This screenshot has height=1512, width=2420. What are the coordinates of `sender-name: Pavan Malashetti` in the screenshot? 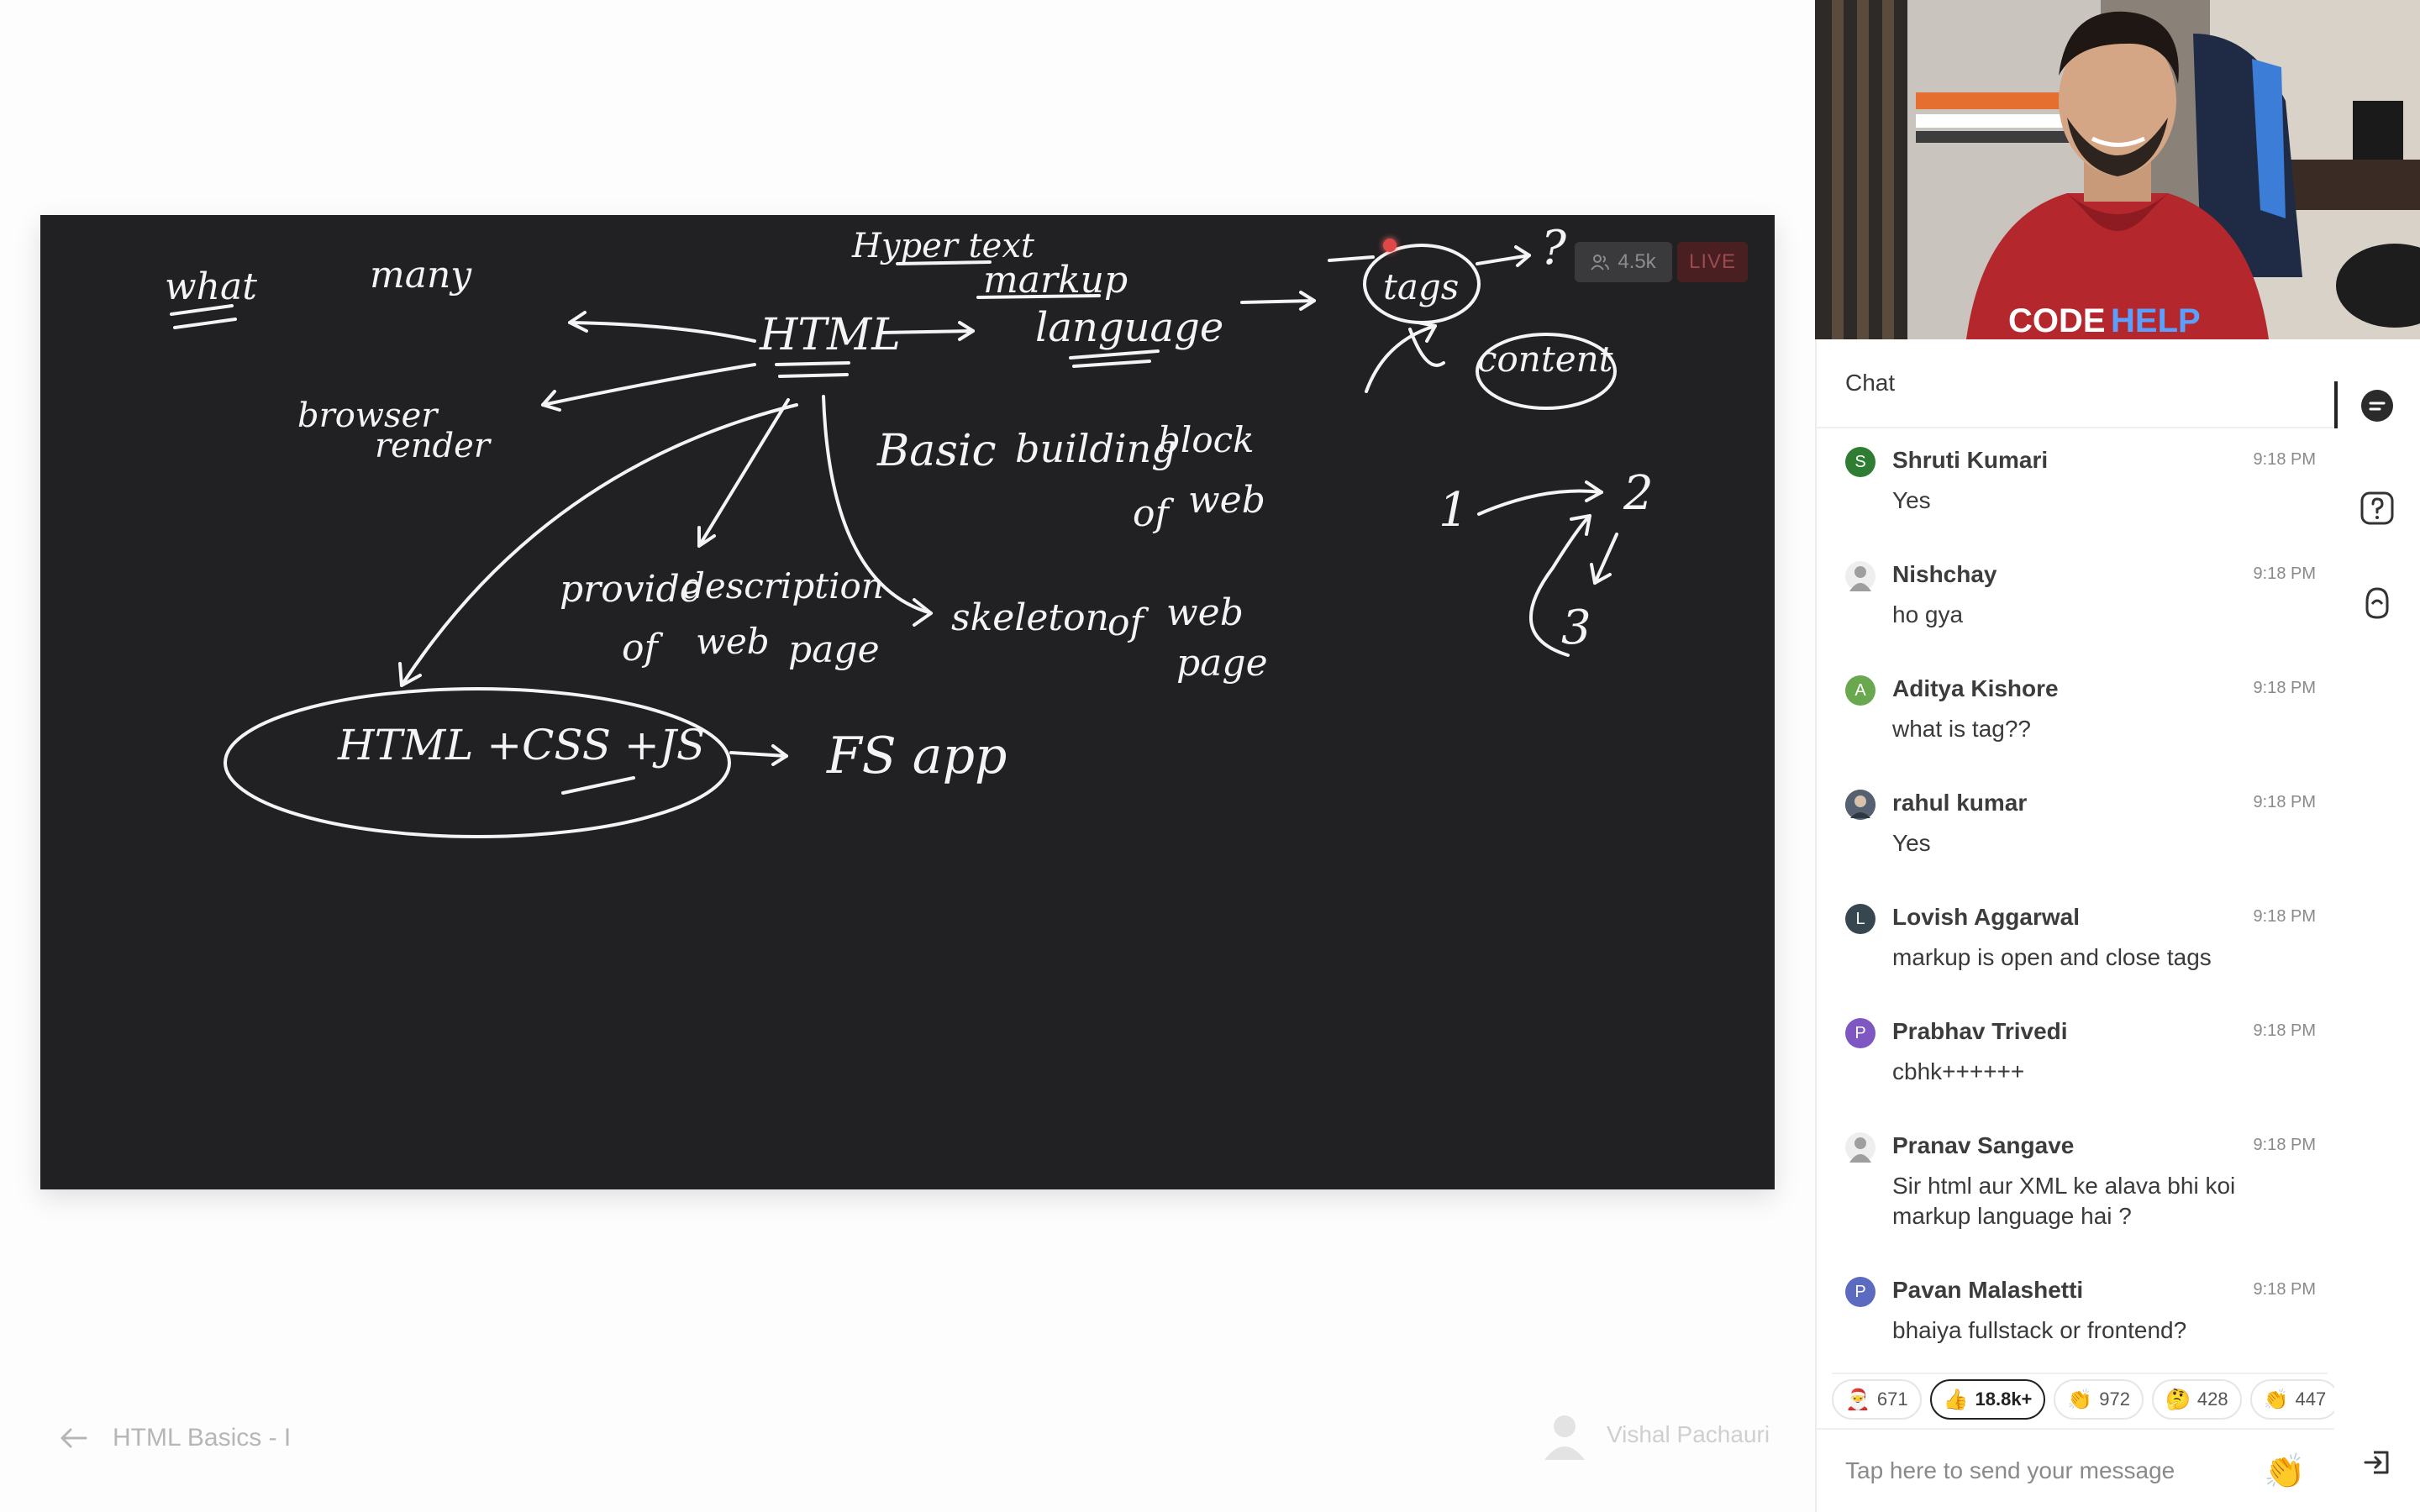 It's located at (1988, 1290).